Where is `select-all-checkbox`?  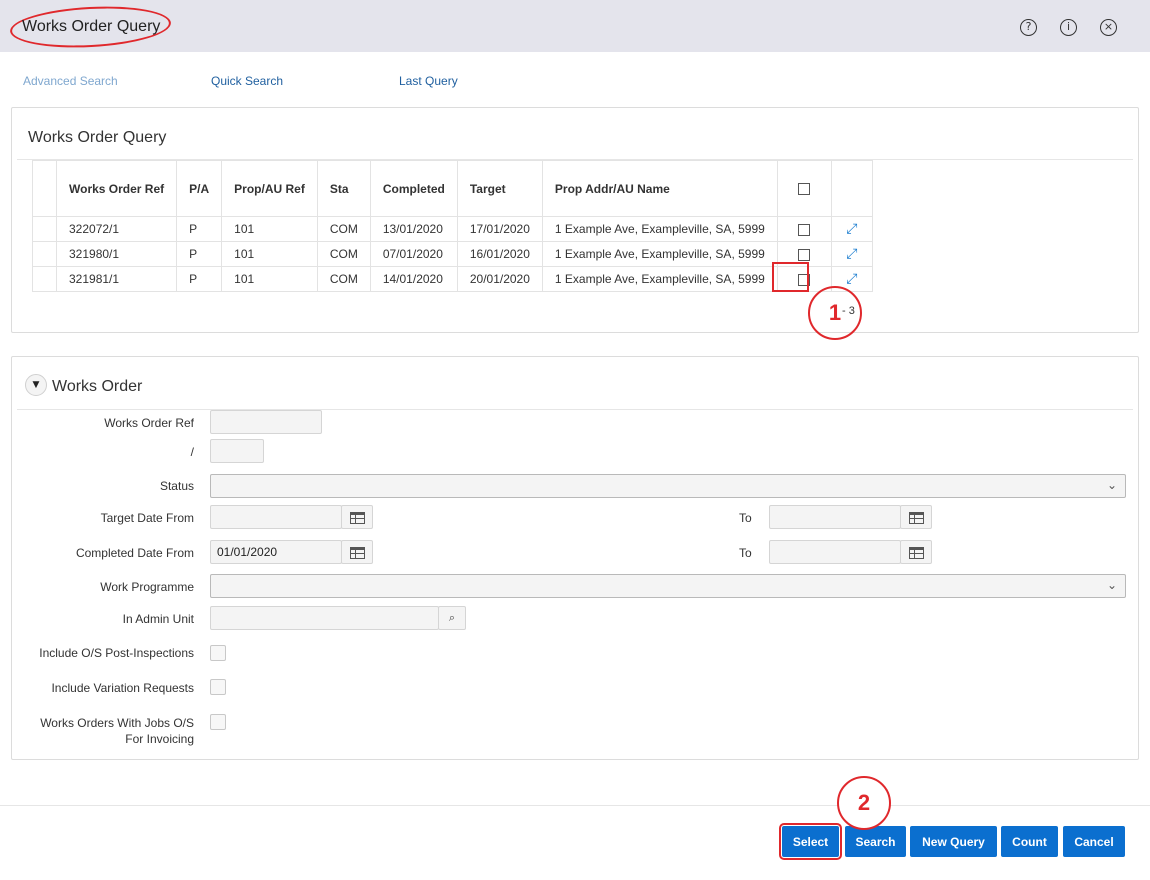
select-all-checkbox is located at coordinates (804, 189).